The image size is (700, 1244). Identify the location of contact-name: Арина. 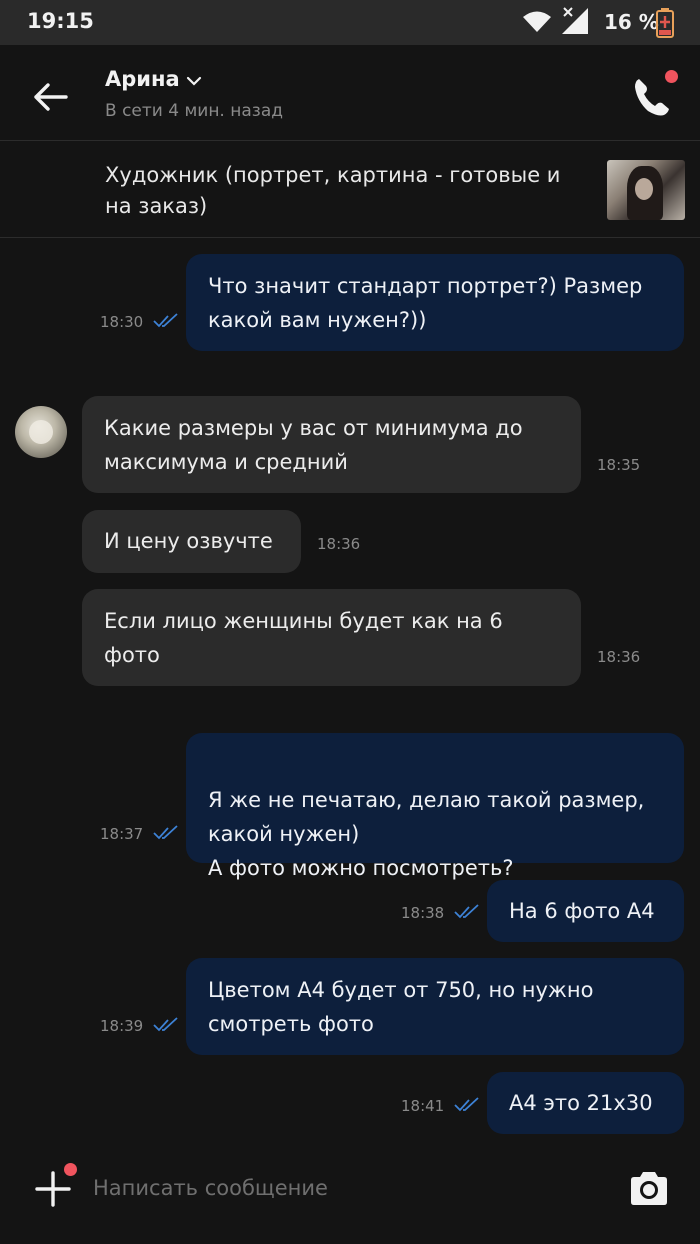
(142, 79).